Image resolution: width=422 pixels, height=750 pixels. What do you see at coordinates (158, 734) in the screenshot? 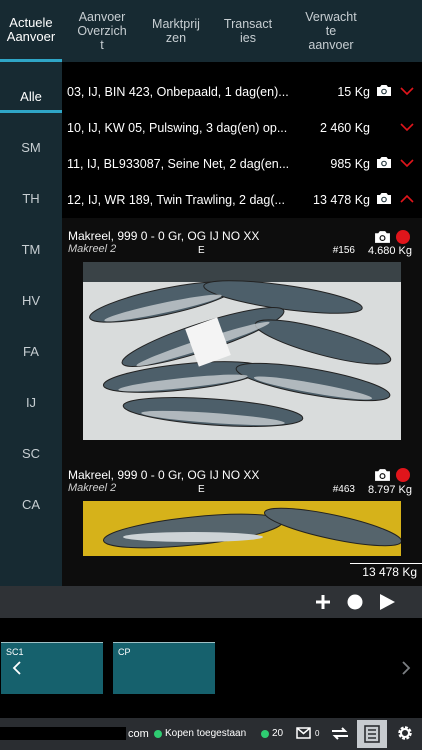
I see `online-dot-icon` at bounding box center [158, 734].